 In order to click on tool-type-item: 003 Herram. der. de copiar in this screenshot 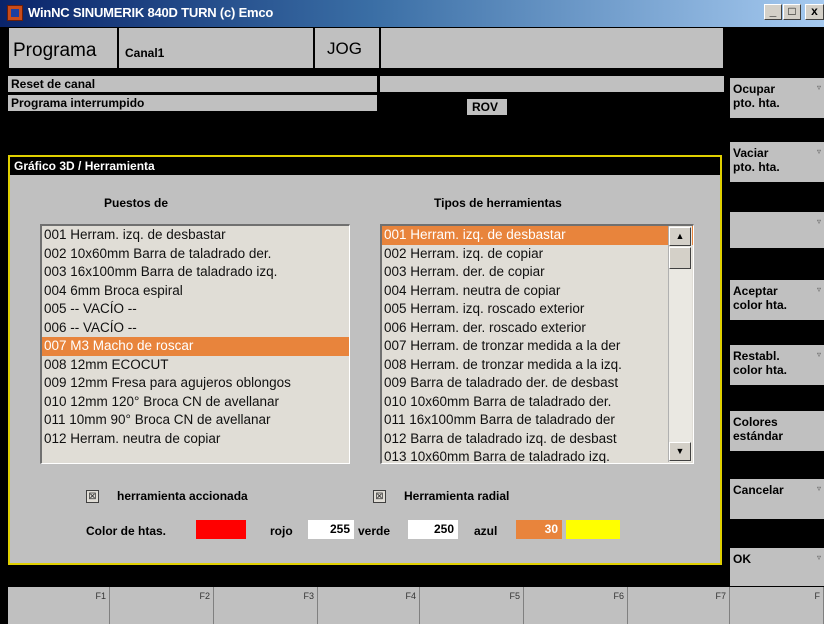, I will do `click(537, 272)`.